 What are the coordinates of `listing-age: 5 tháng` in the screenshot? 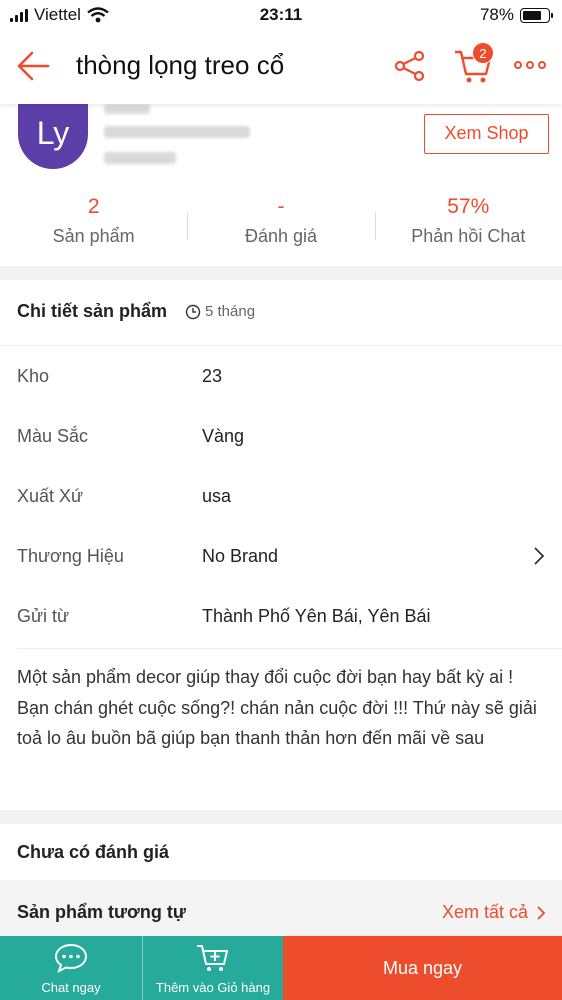 It's located at (220, 311).